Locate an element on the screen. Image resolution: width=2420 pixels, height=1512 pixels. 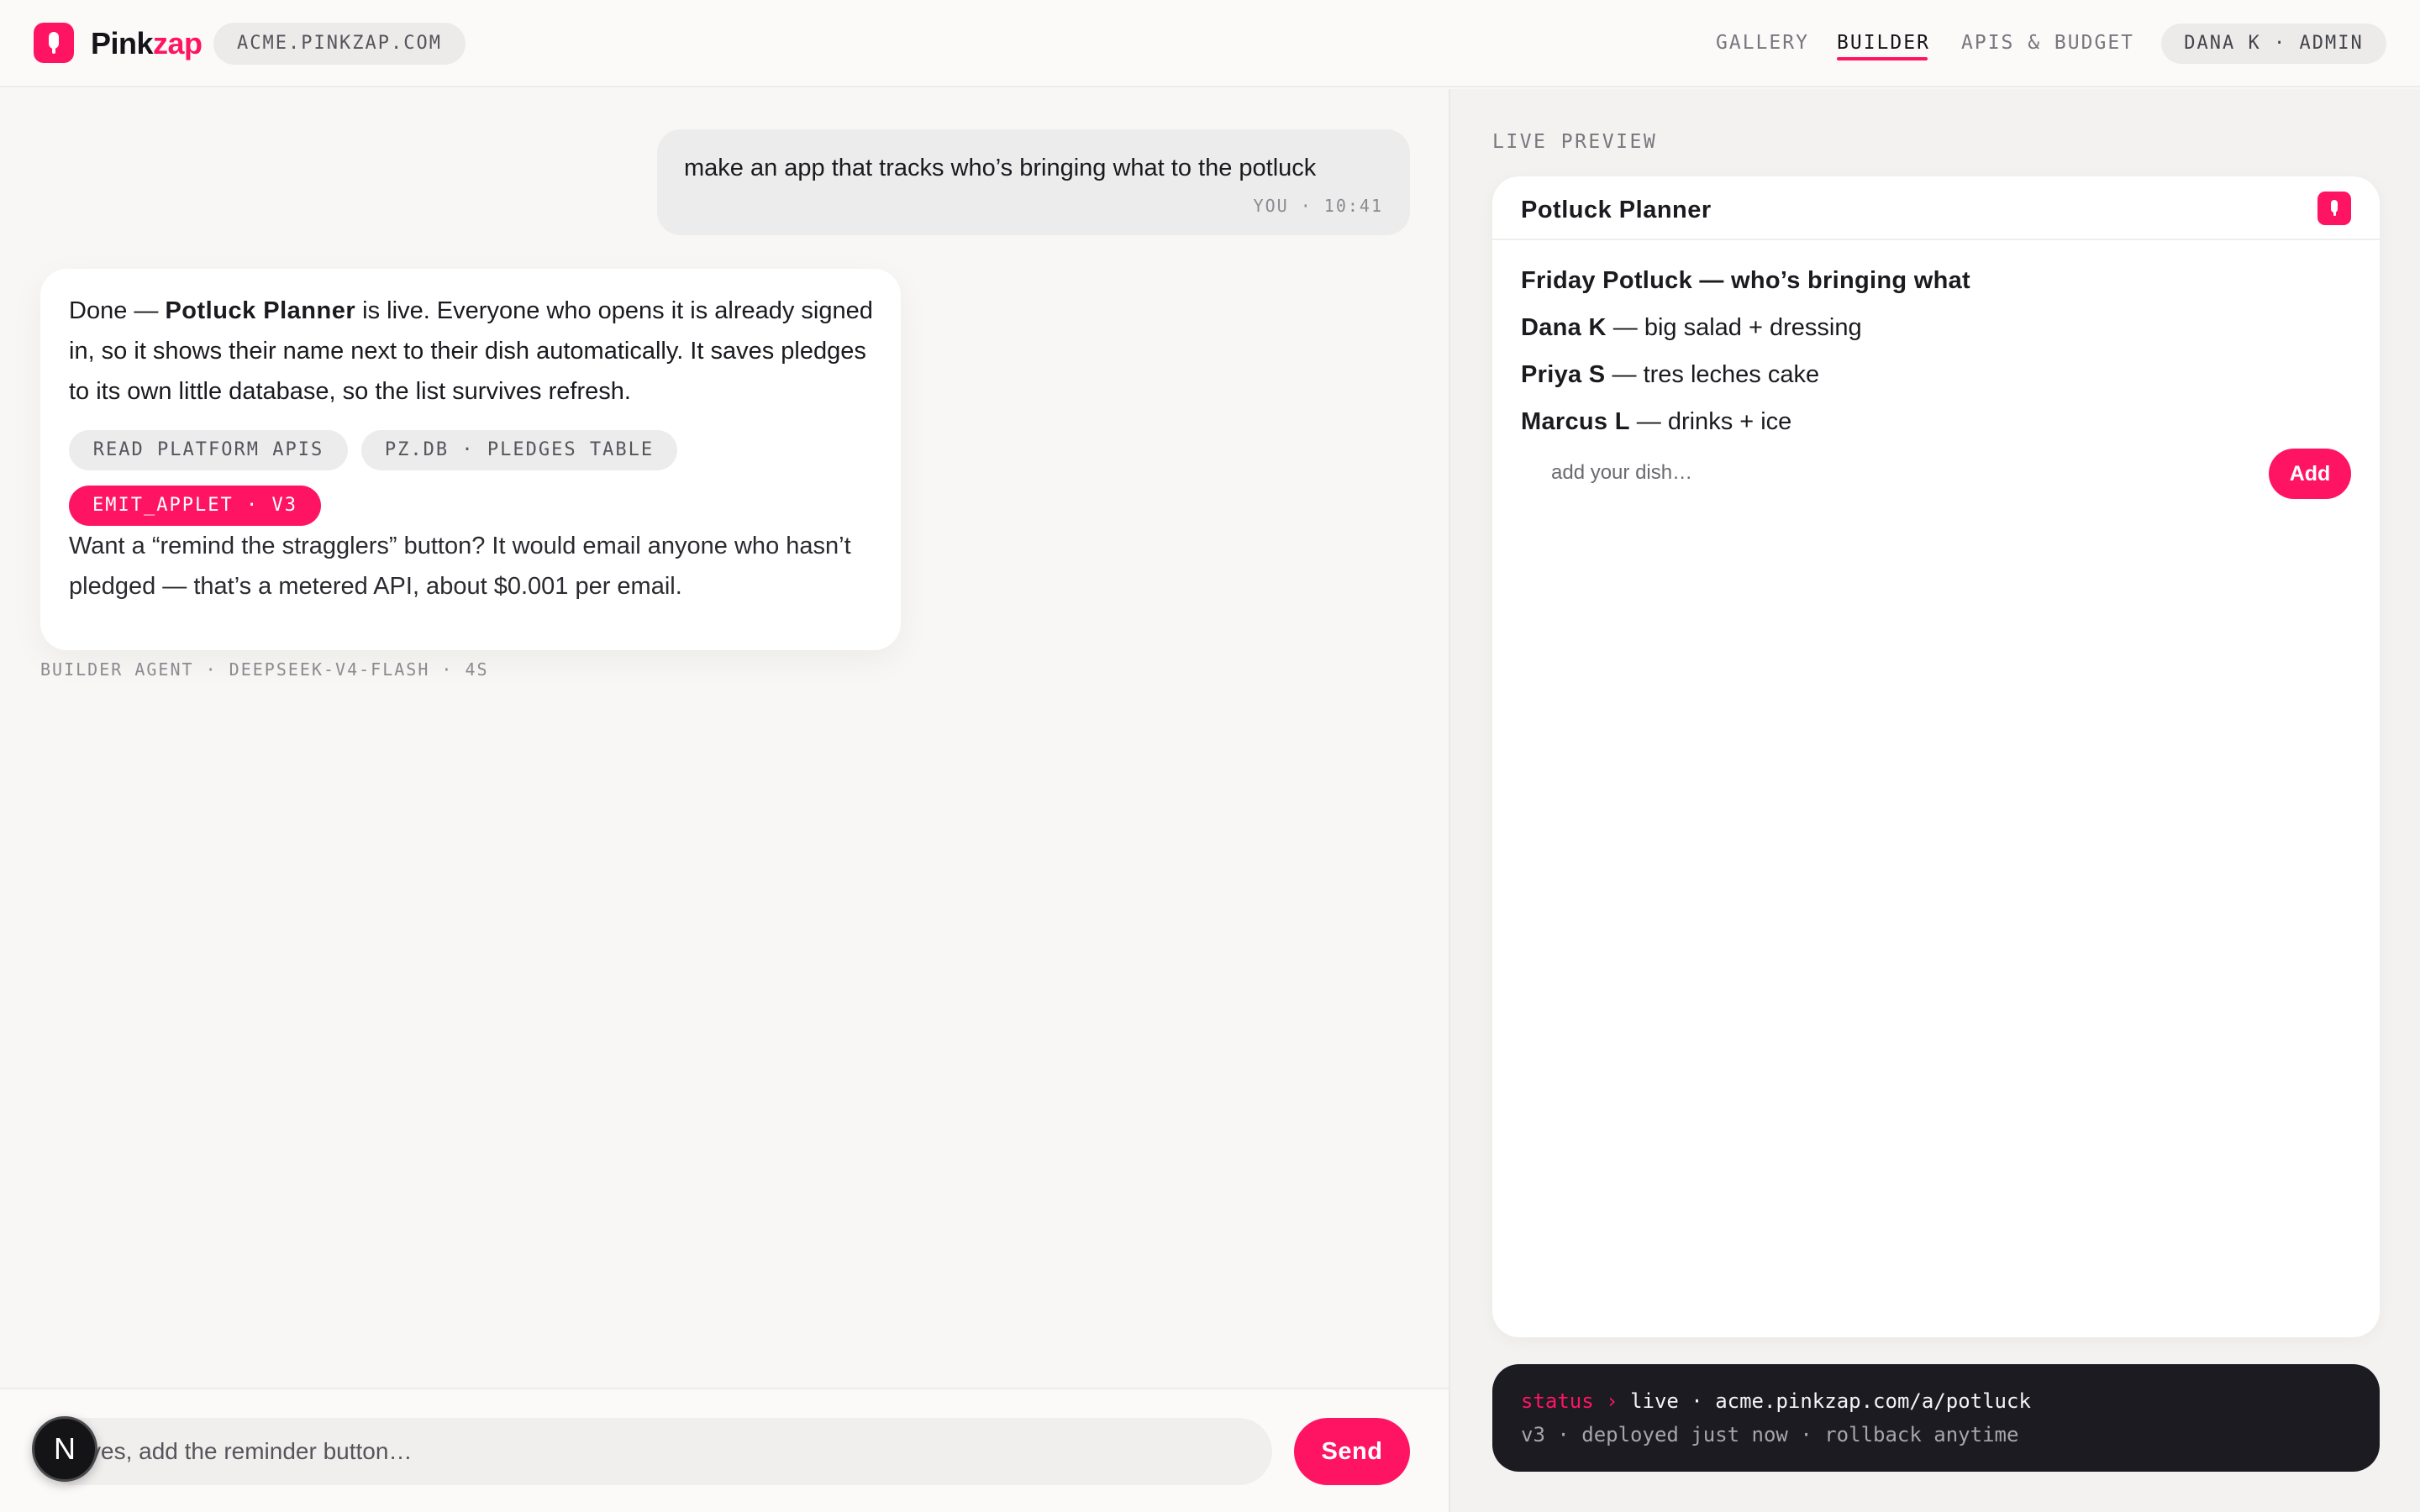
pledge-name: Marcus L is located at coordinates (1575, 421).